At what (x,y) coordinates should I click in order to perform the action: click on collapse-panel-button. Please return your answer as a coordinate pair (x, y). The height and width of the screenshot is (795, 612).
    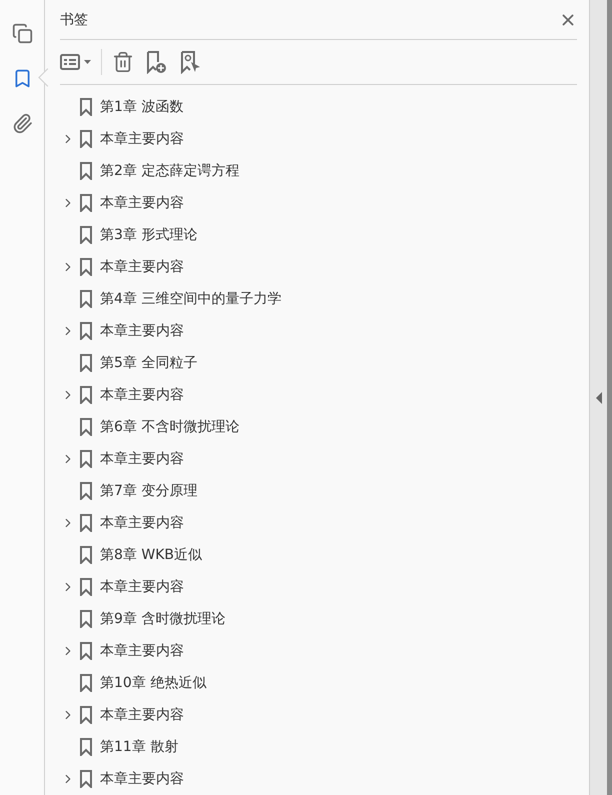
    Looking at the image, I should click on (599, 398).